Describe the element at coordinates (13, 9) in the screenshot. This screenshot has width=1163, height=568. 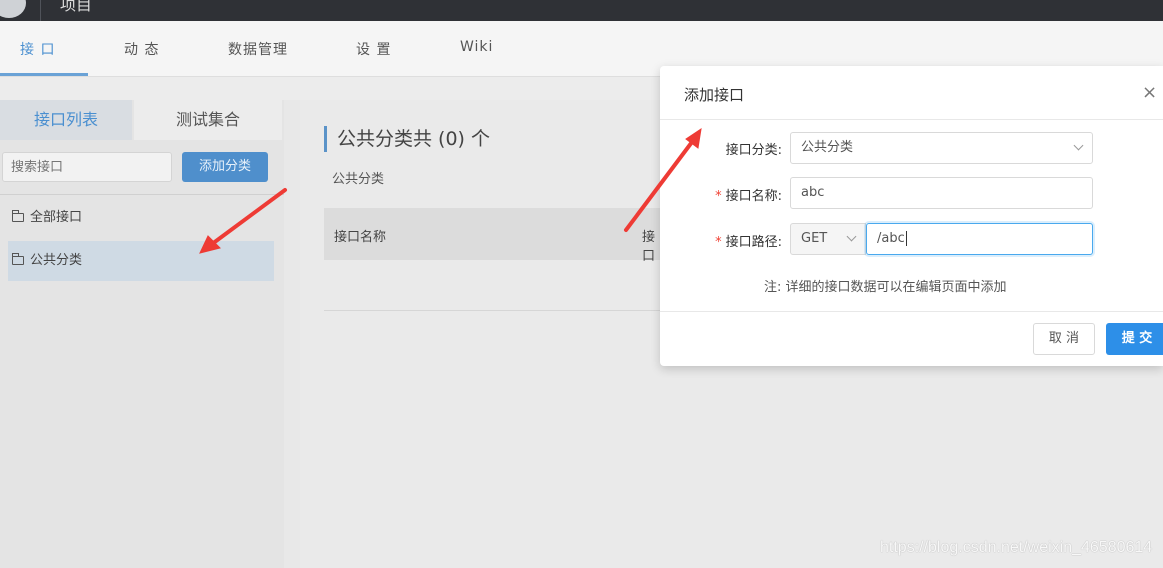
I see `logo-icon` at that location.